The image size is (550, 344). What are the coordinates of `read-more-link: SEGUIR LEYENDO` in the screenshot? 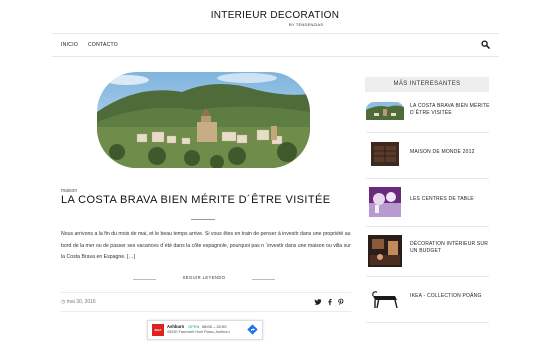 It's located at (204, 279).